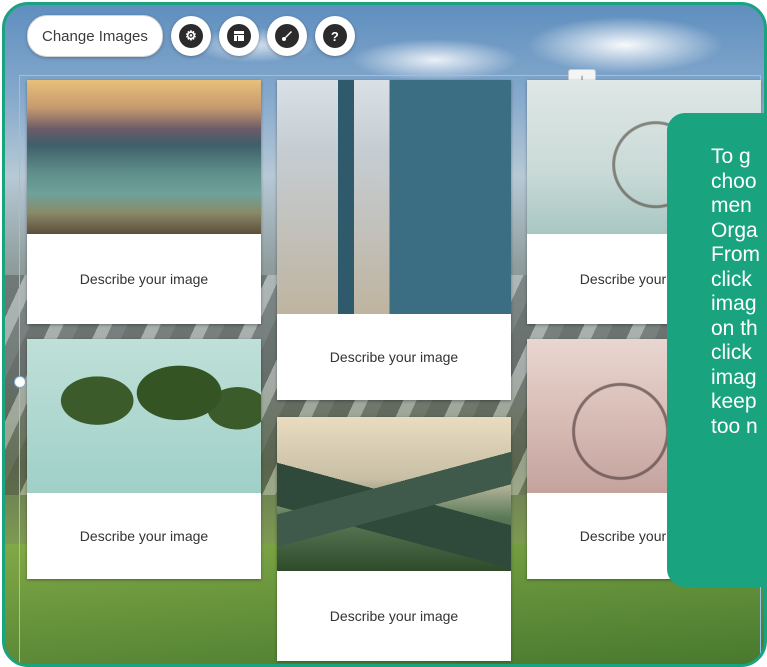  I want to click on beach-huts-image, so click(394, 197).